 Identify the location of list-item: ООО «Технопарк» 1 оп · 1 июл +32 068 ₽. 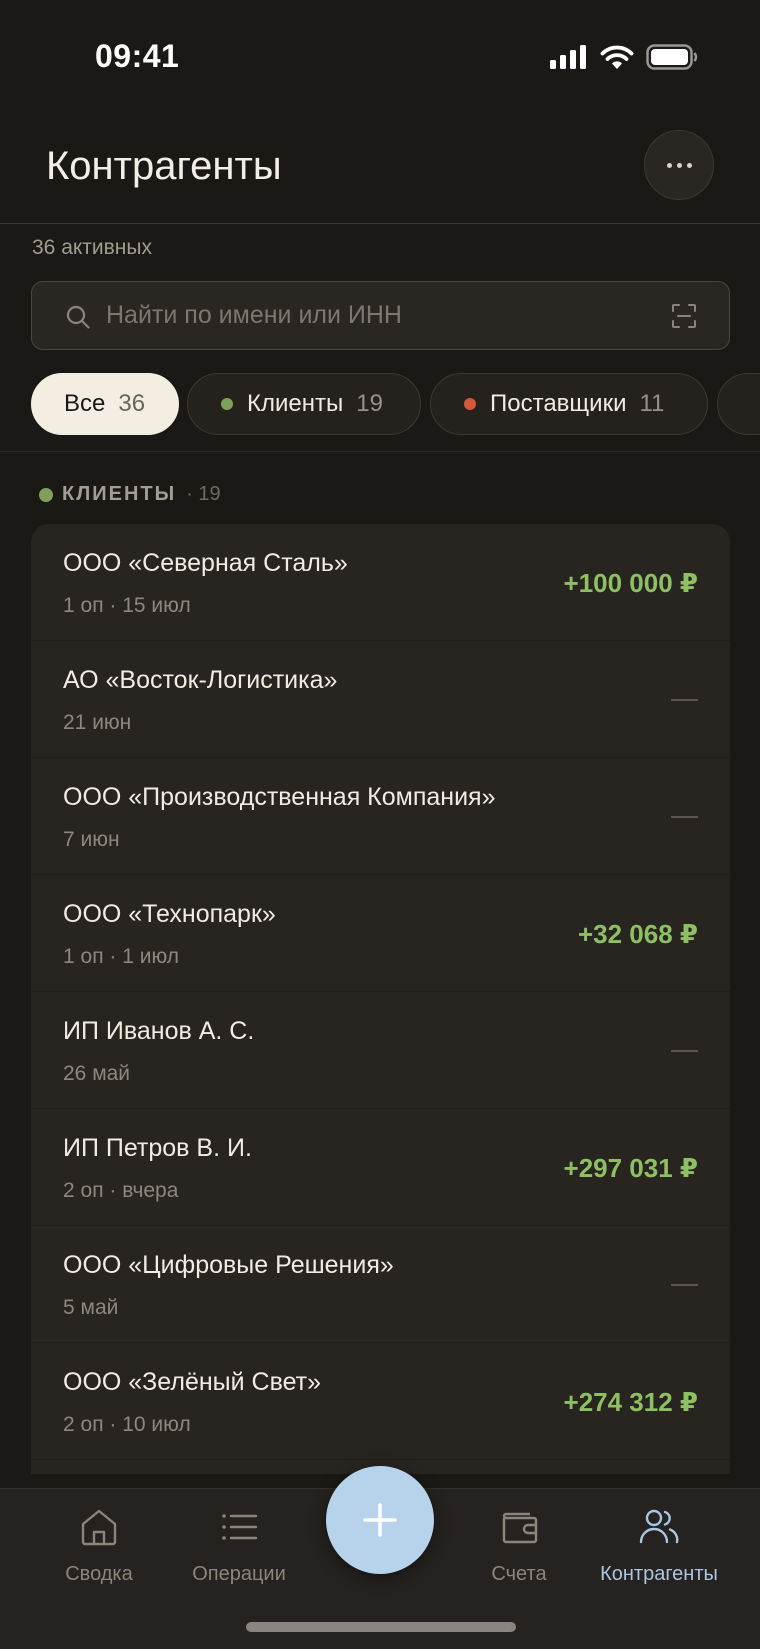
(380, 933).